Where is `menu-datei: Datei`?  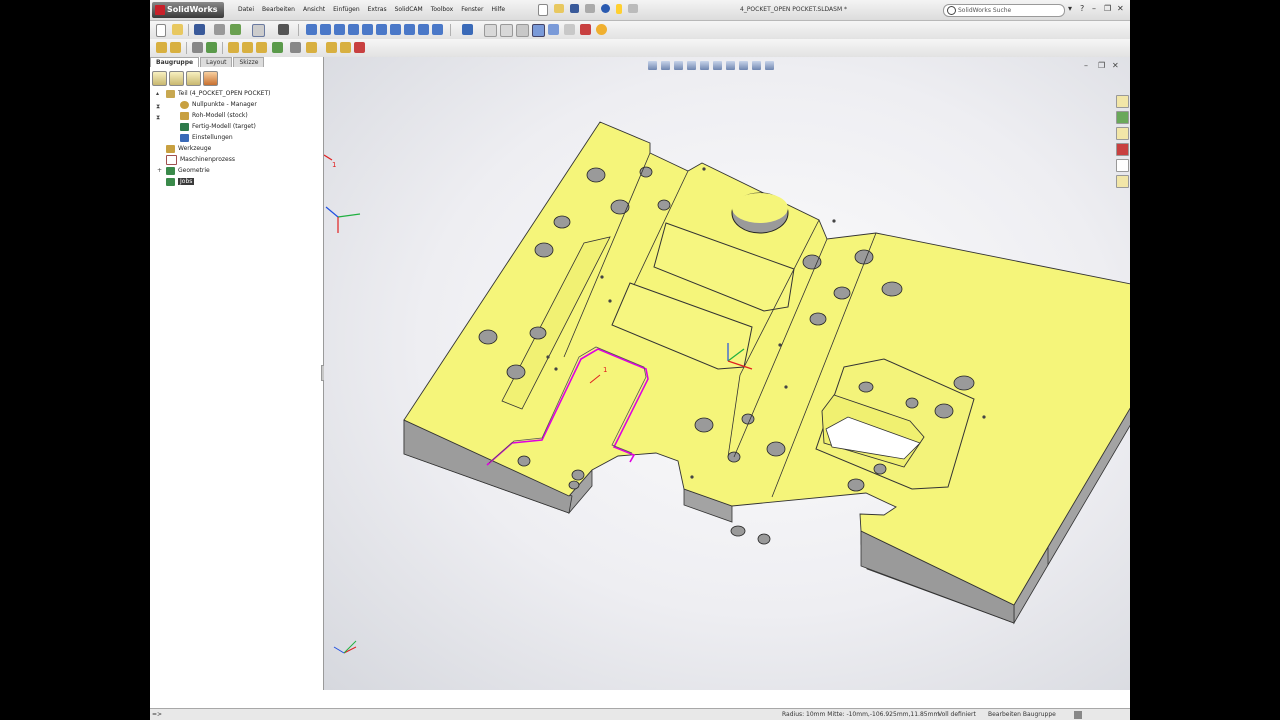
menu-datei: Datei is located at coordinates (246, 10).